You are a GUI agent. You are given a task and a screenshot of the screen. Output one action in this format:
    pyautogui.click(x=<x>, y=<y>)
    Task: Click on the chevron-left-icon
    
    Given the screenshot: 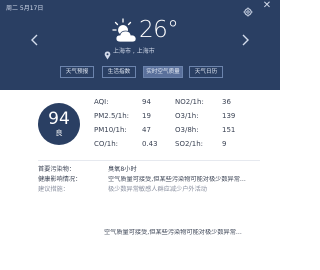 What is the action you would take?
    pyautogui.click(x=35, y=39)
    